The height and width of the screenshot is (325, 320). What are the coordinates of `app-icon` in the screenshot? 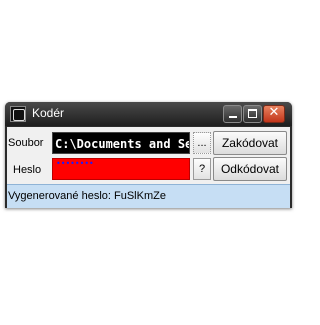 It's located at (18, 114).